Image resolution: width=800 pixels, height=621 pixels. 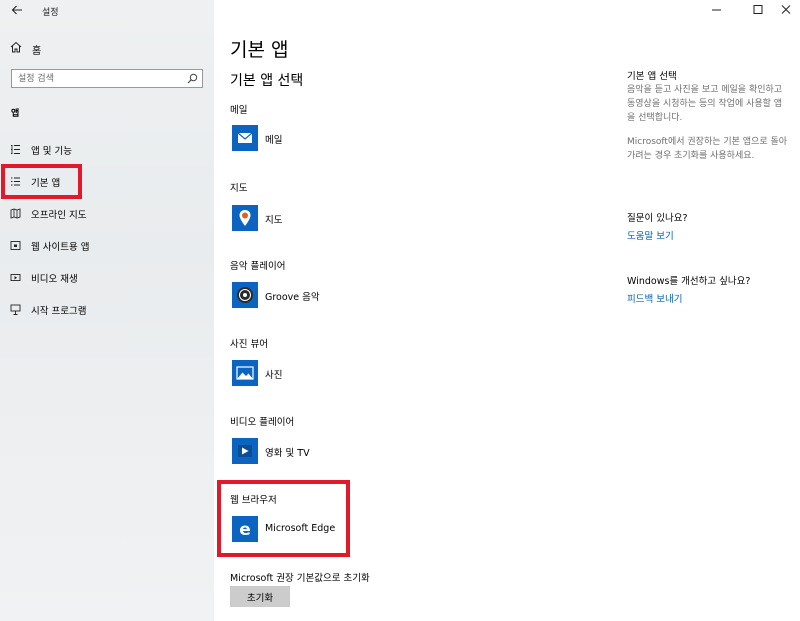 What do you see at coordinates (59, 311) in the screenshot?
I see `sidebar-item-label: 시작 프로그램` at bounding box center [59, 311].